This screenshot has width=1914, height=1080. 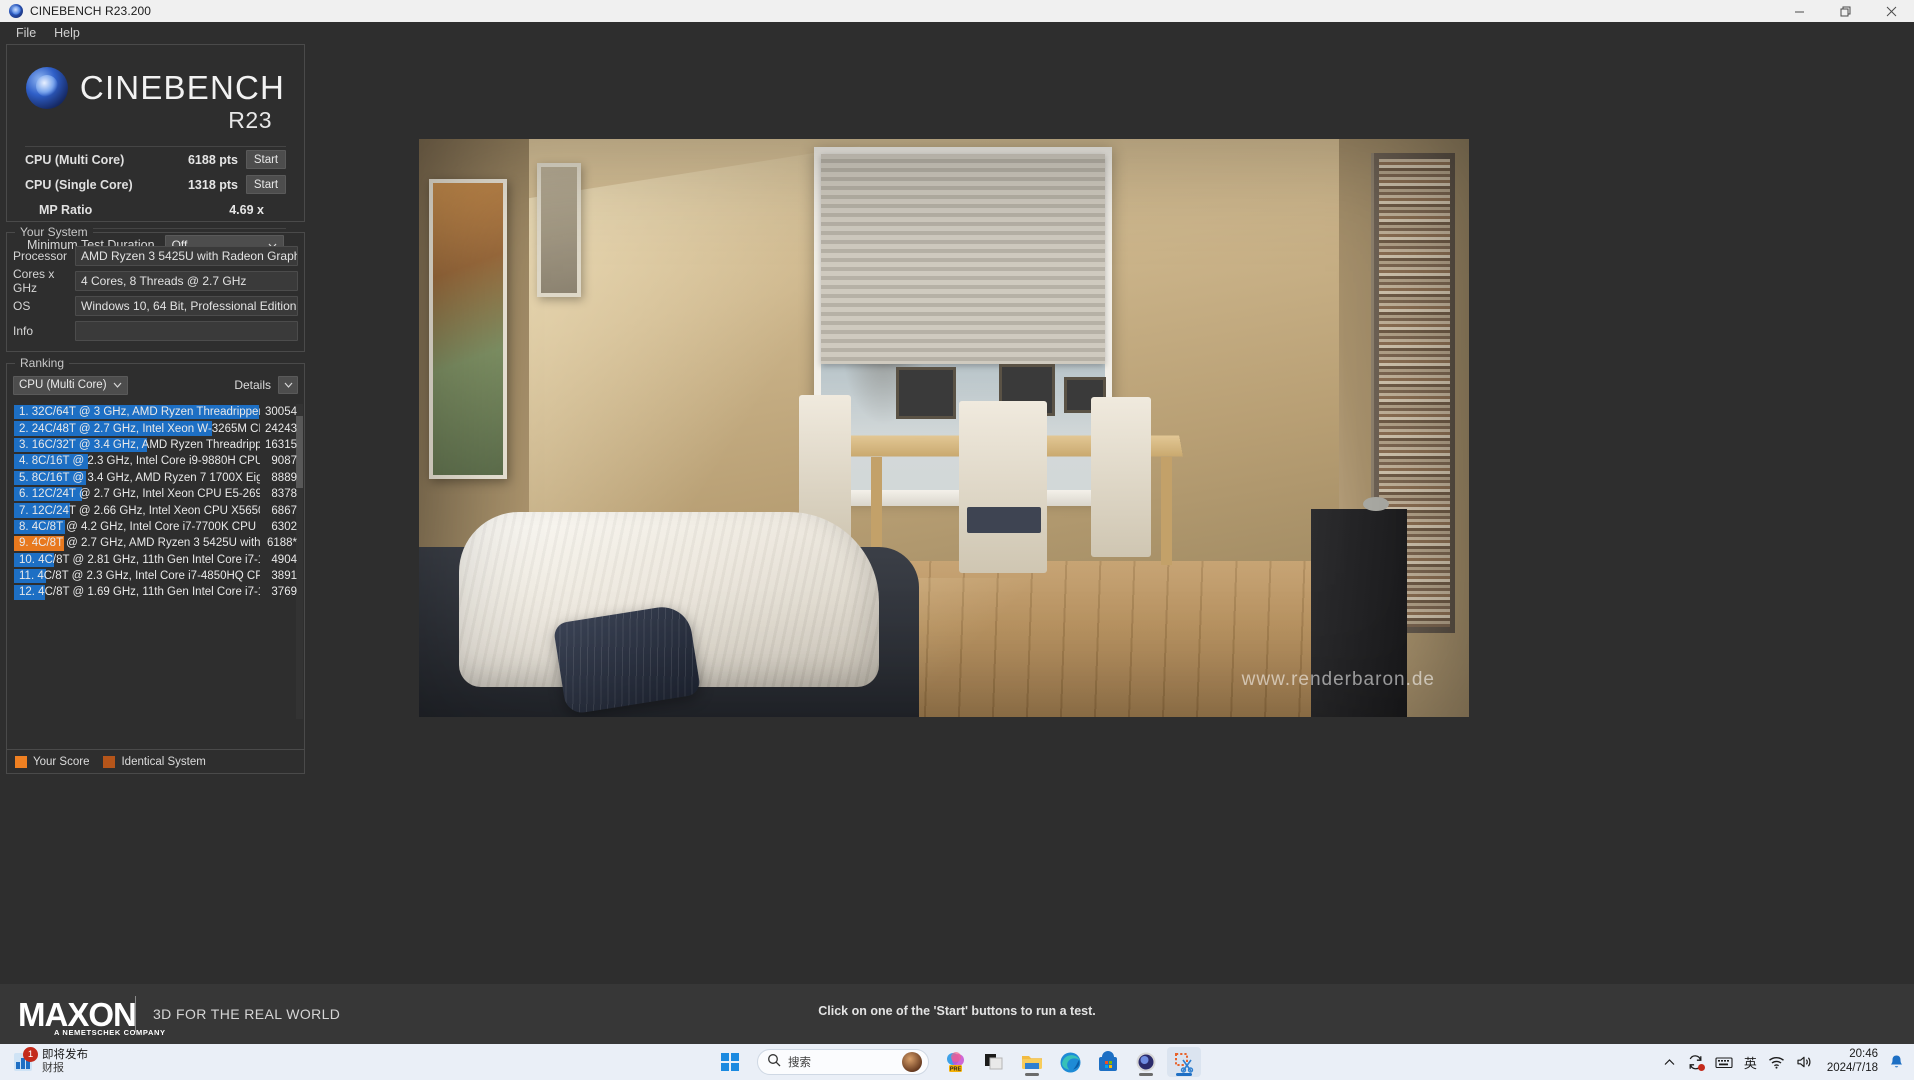 What do you see at coordinates (774, 1062) in the screenshot?
I see `search-icon` at bounding box center [774, 1062].